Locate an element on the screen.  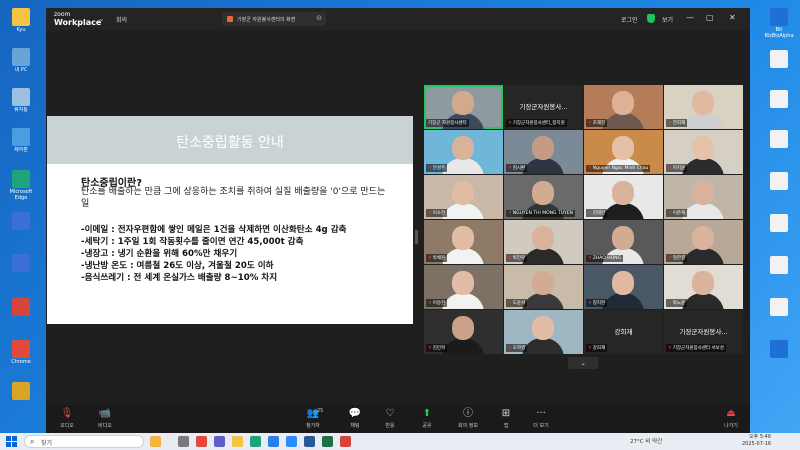
participant-tile: ✕김태인 is located at coordinates (623, 197).